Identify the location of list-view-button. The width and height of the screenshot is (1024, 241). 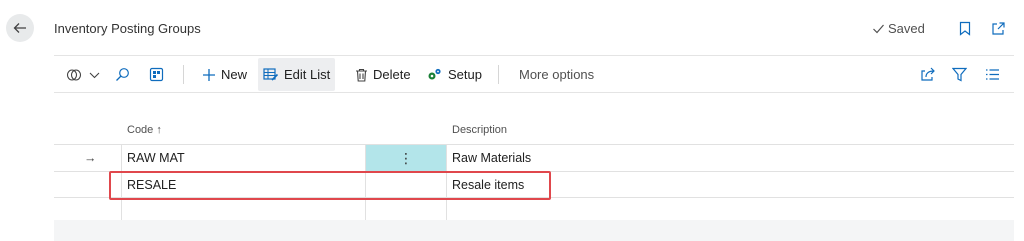
(992, 74).